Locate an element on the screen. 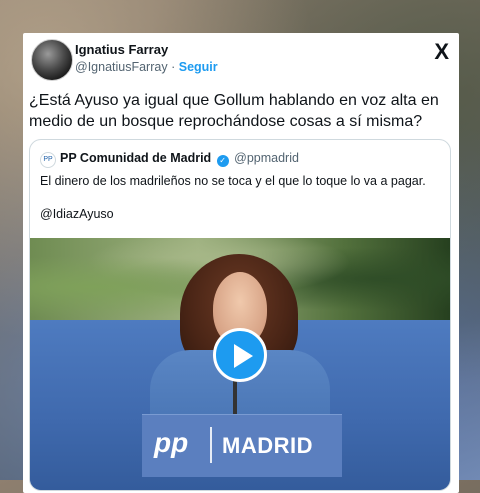 The height and width of the screenshot is (493, 480). podium-madrid-text: MADRID is located at coordinates (267, 445).